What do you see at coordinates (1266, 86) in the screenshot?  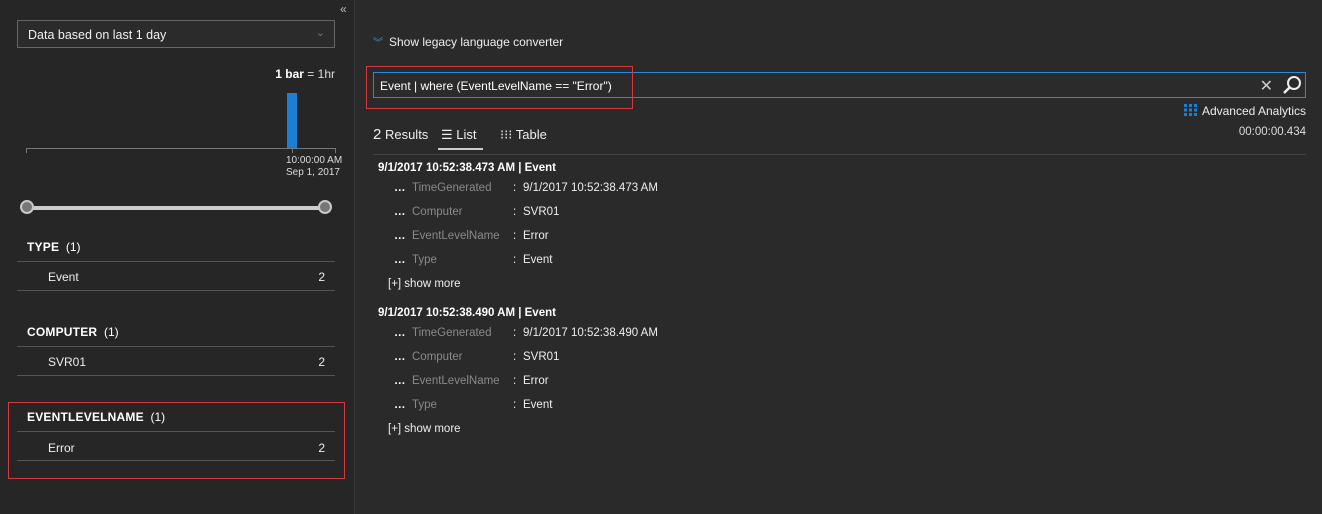 I see `clear-icon: ✕` at bounding box center [1266, 86].